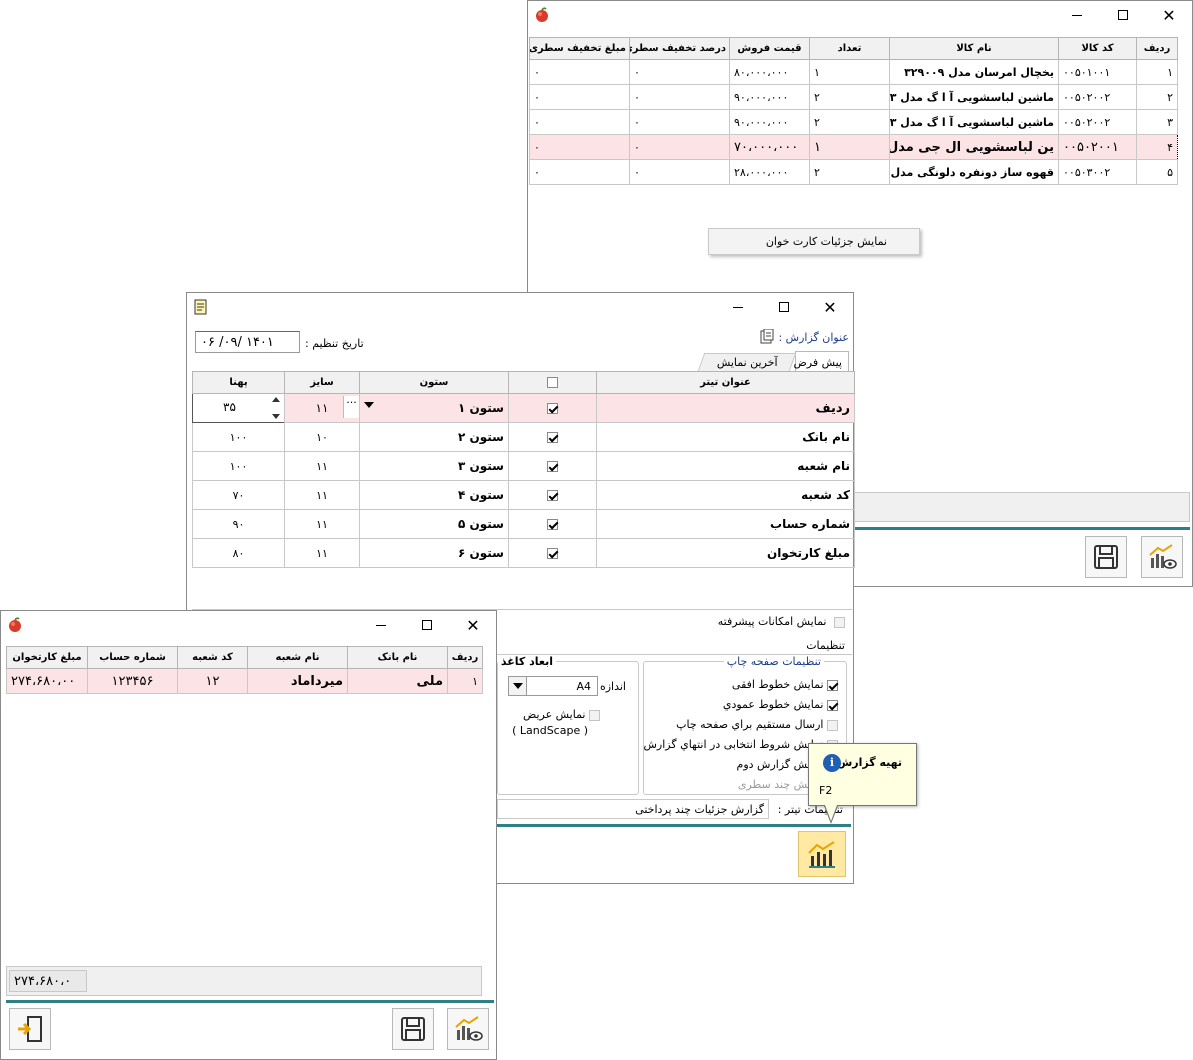 The height and width of the screenshot is (1060, 1193). Describe the element at coordinates (725, 553) in the screenshot. I see `cell-column-title: مبلغ کارتخوان` at that location.